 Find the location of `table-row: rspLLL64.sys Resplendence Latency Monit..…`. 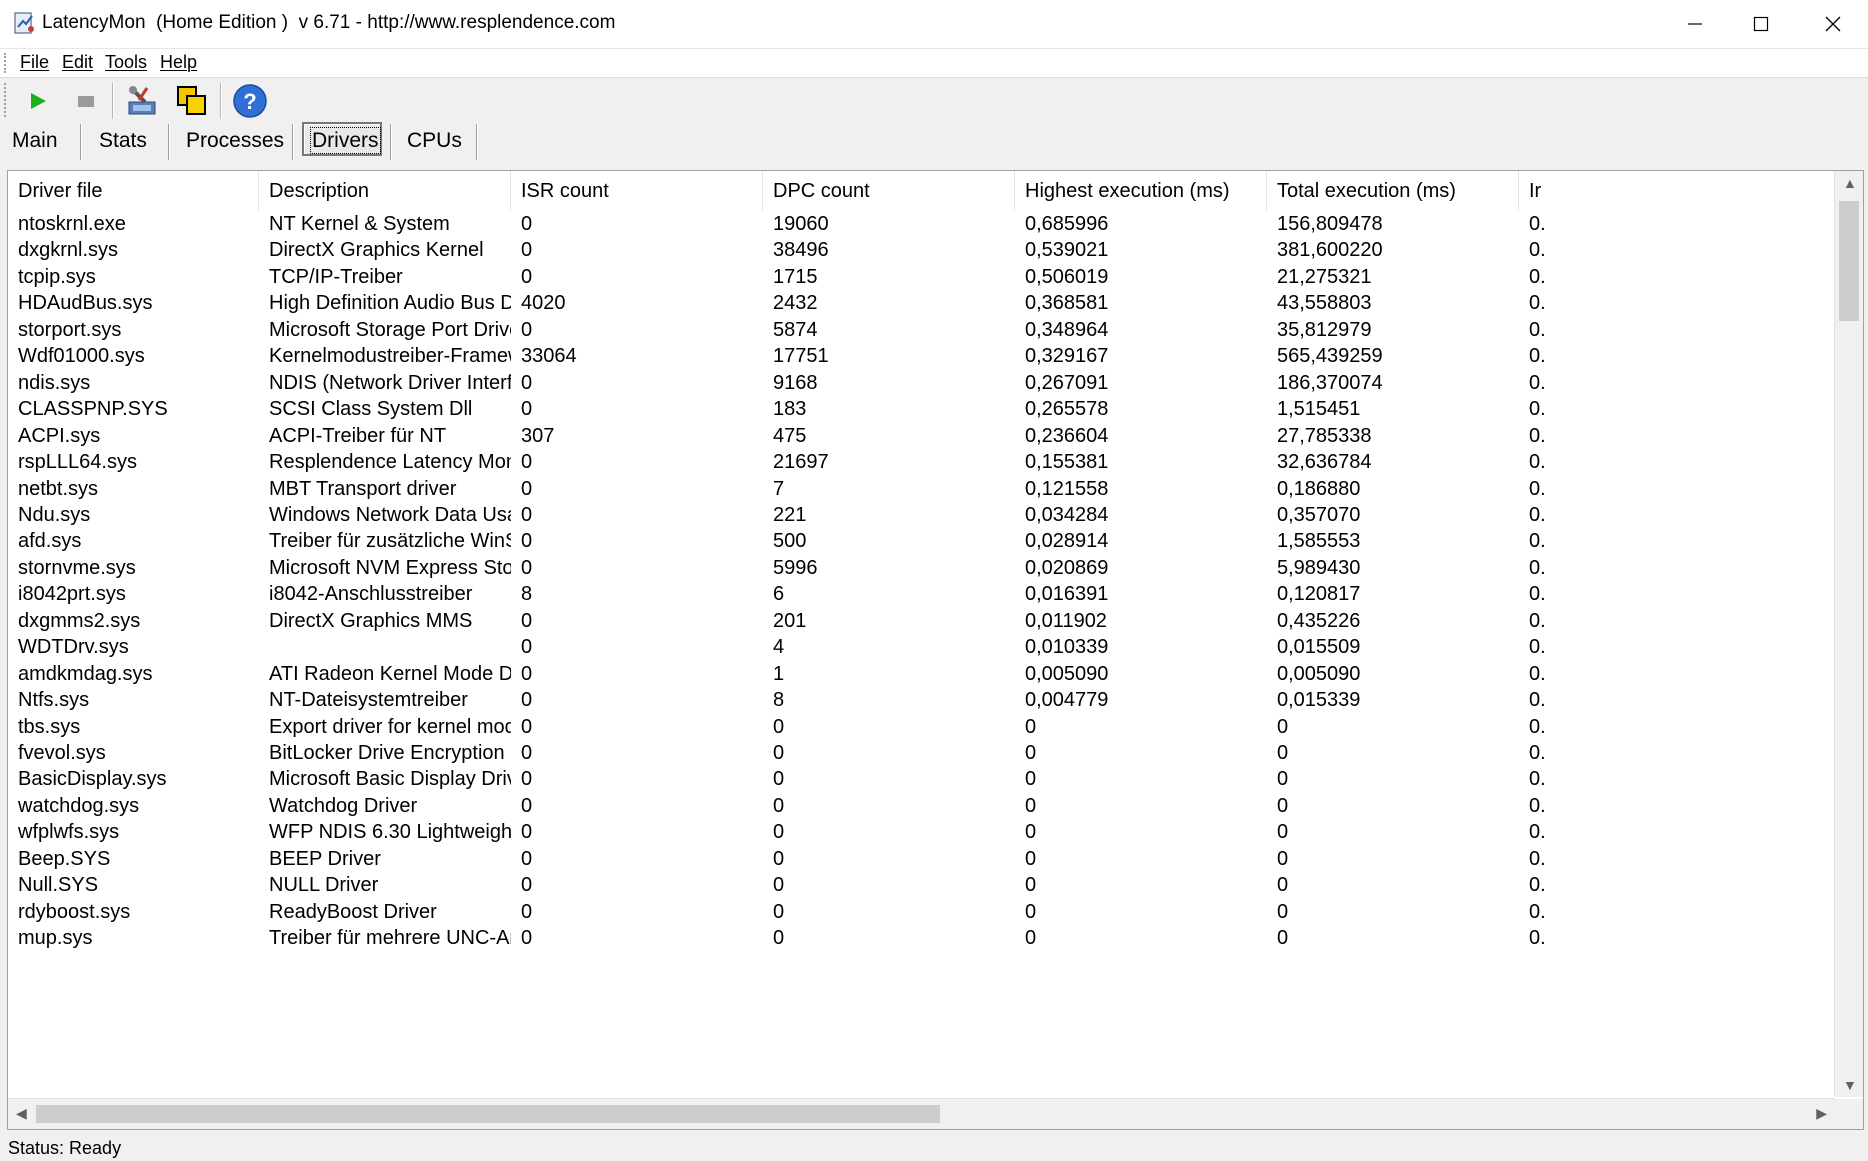

table-row: rspLLL64.sys Resplendence Latency Monit..… is located at coordinates (923, 462).